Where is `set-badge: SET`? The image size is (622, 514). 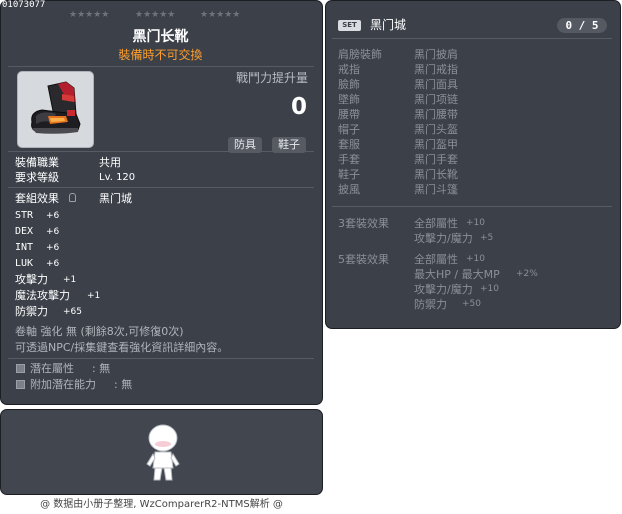
set-badge: SET is located at coordinates (349, 25).